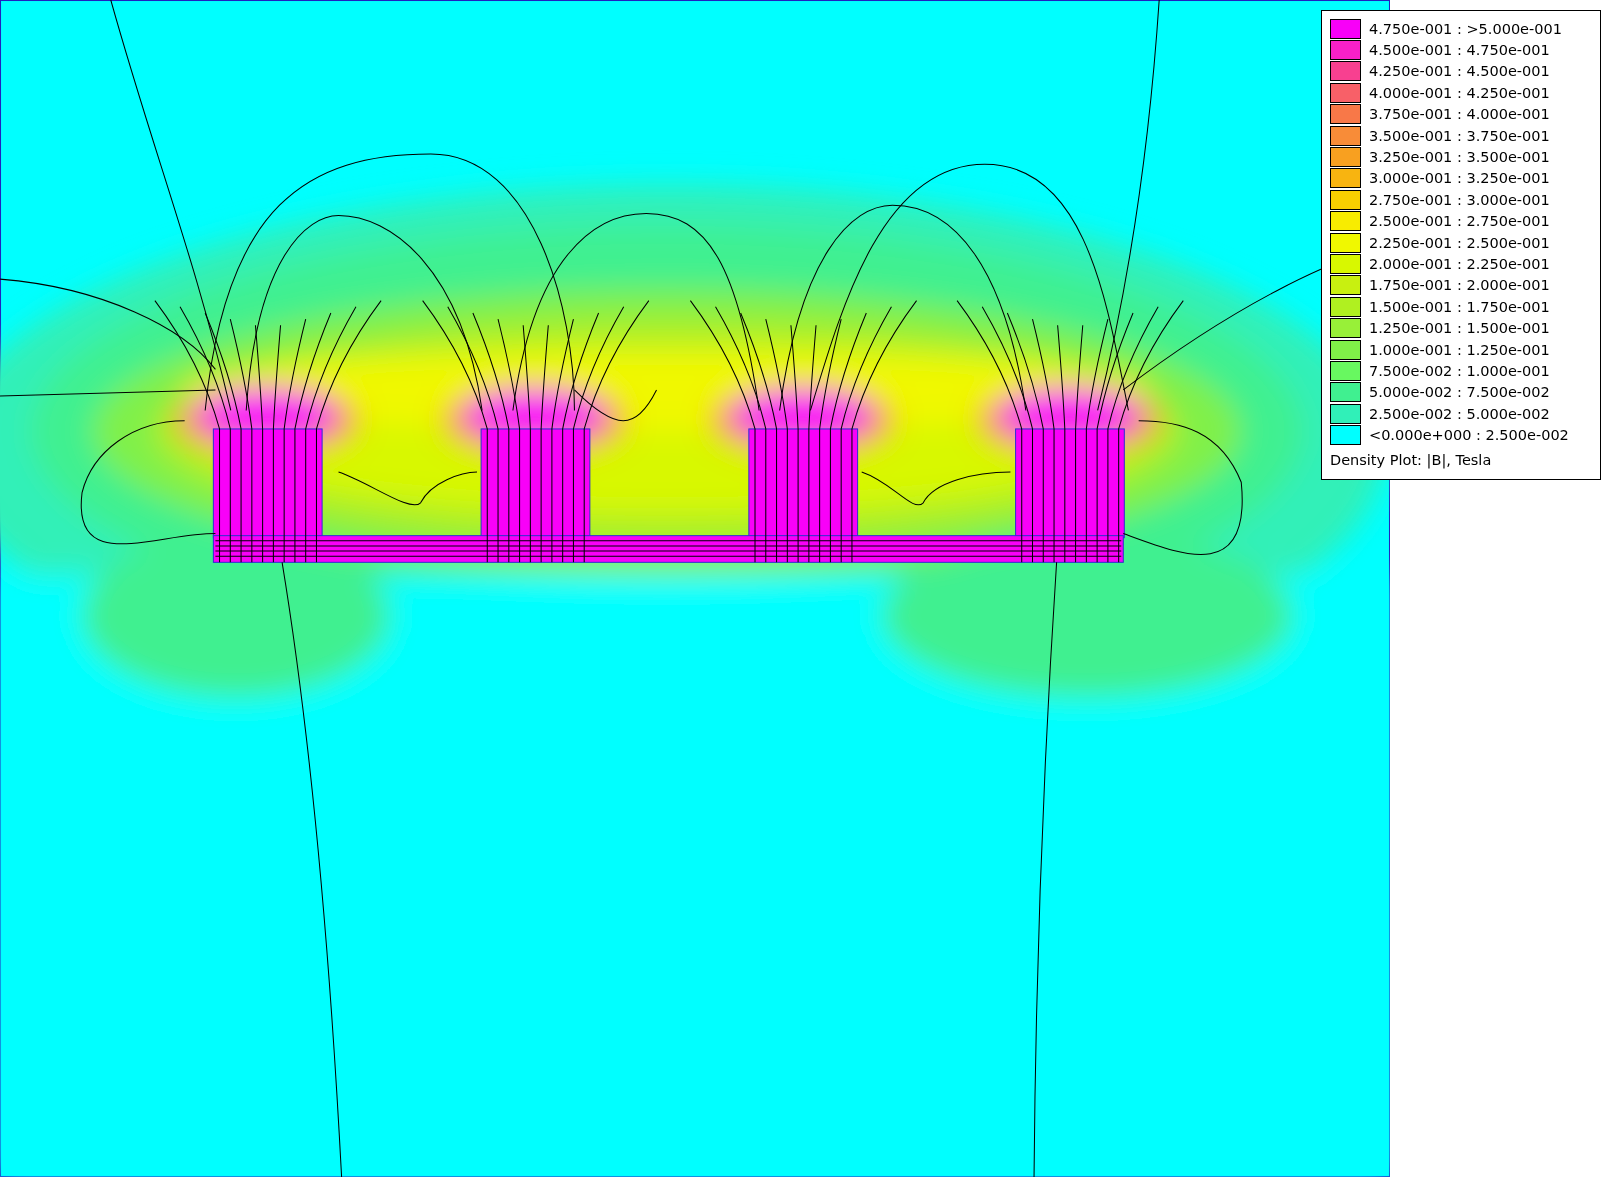 This screenshot has height=1177, width=1609. I want to click on legend-label: 3.250e-001 : 3.500e-001, so click(1459, 157).